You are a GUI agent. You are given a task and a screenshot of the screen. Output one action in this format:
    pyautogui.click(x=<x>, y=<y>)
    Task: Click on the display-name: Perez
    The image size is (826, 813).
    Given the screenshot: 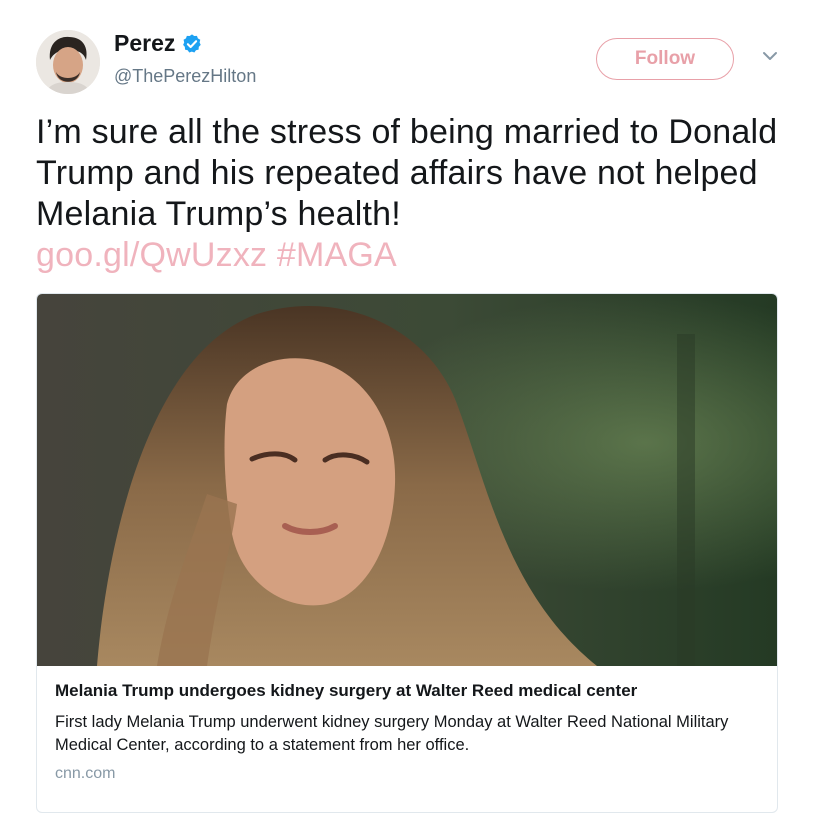 What is the action you would take?
    pyautogui.click(x=144, y=43)
    